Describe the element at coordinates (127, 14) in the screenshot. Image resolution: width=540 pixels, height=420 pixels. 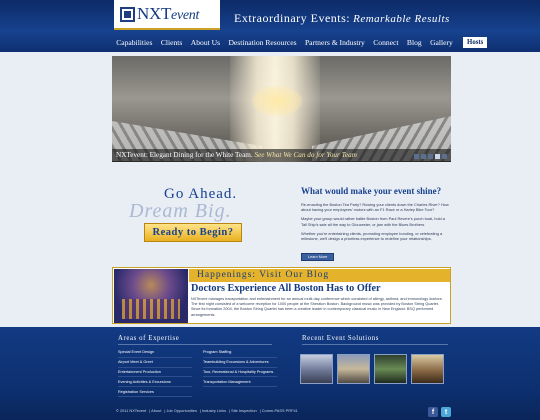
I see `logo-mark-icon` at that location.